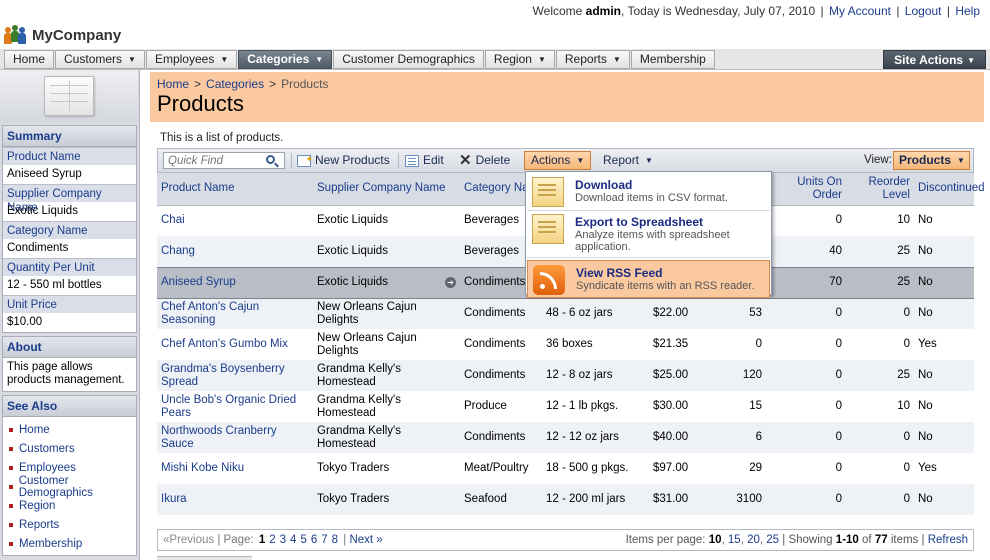 This screenshot has width=990, height=560. Describe the element at coordinates (671, 437) in the screenshot. I see `cell-text: $40.00` at that location.